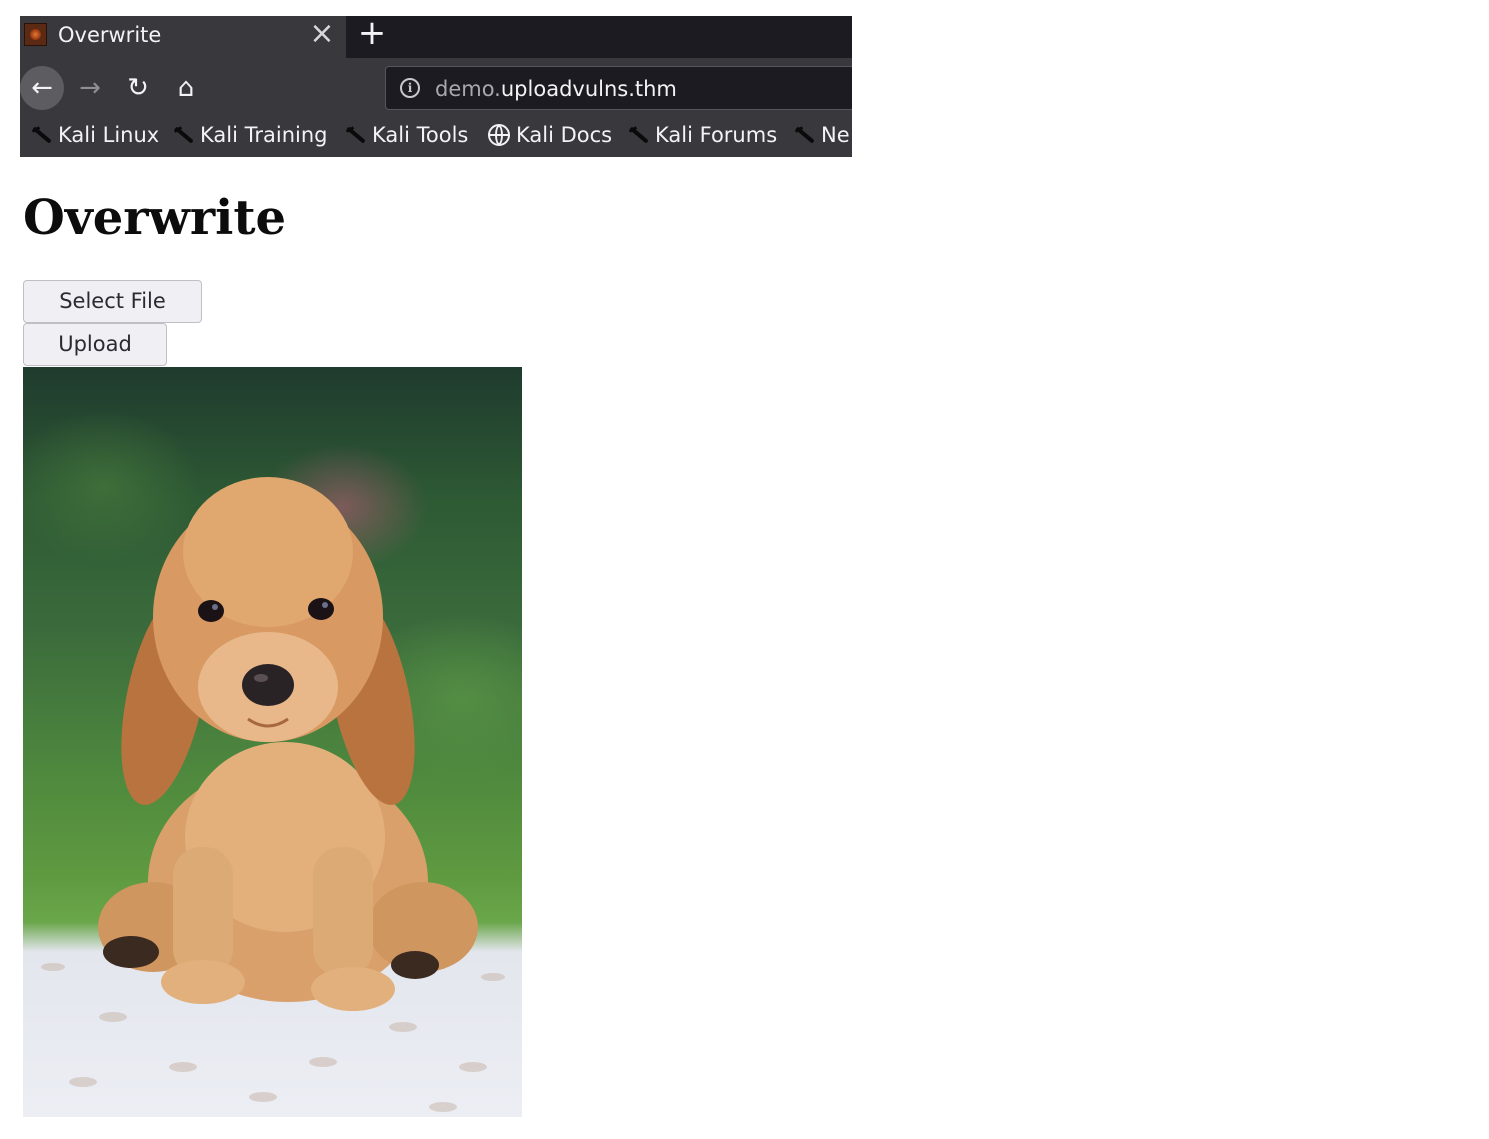  Describe the element at coordinates (499, 135) in the screenshot. I see `globe-icon` at that location.